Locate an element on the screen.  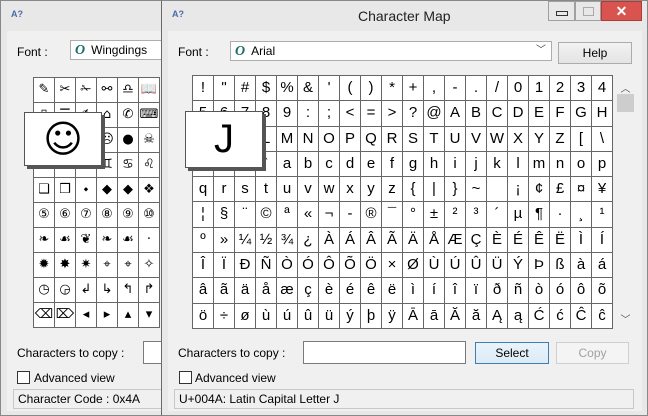
character-cell: ï is located at coordinates (476, 291).